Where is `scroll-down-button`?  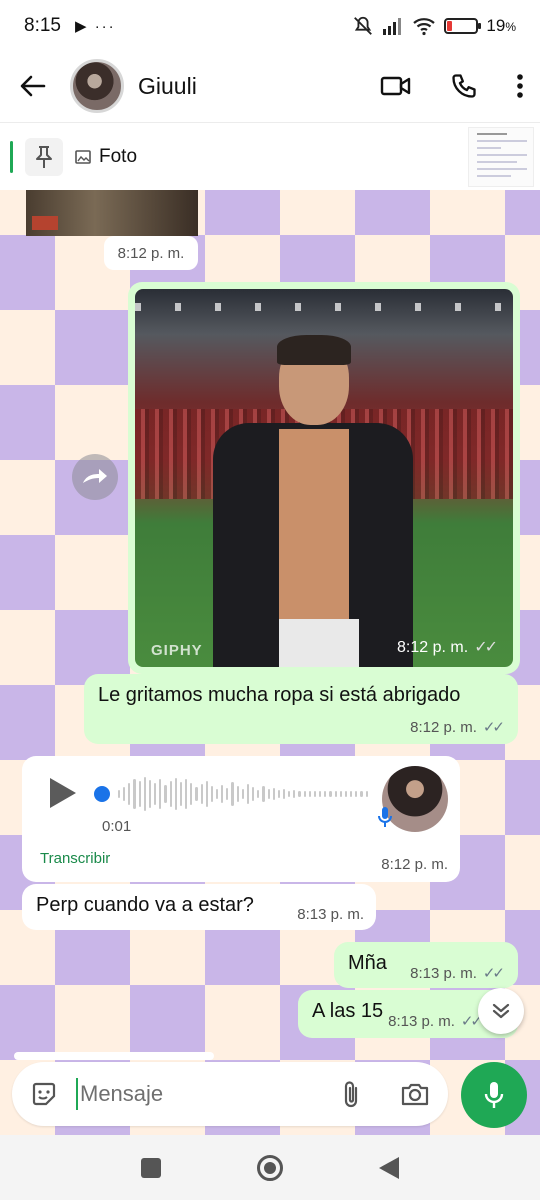
scroll-down-button is located at coordinates (501, 1011).